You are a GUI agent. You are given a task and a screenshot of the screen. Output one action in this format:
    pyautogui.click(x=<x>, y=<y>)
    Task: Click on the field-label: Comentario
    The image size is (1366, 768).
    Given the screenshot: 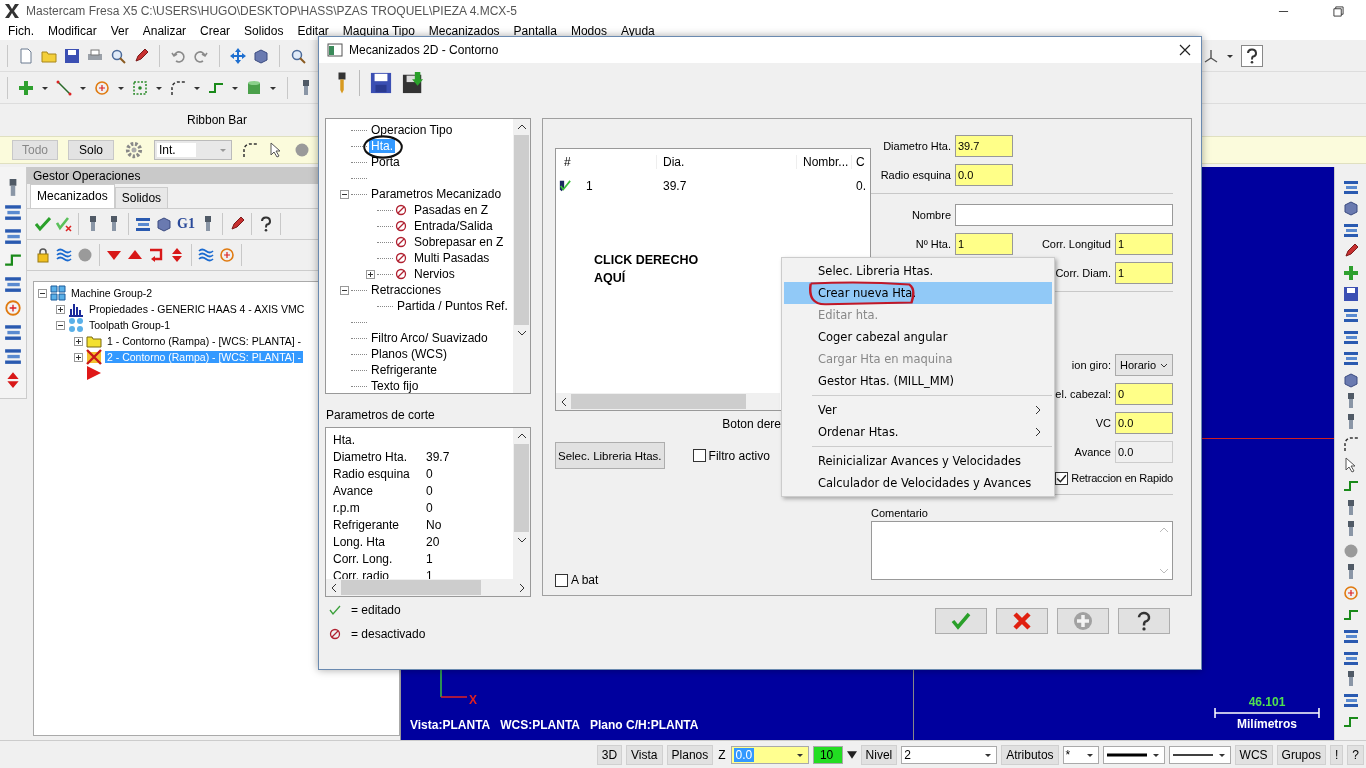 What is the action you would take?
    pyautogui.click(x=900, y=513)
    